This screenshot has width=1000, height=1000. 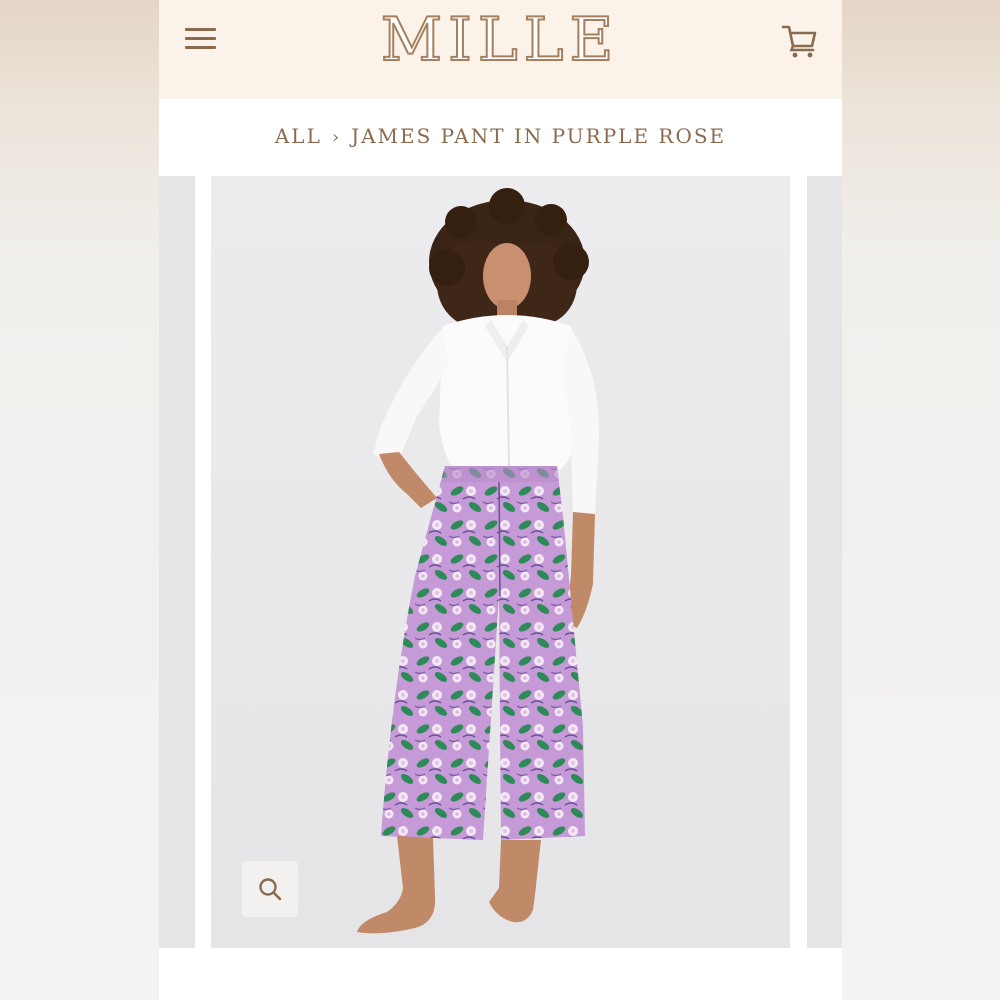 What do you see at coordinates (298, 136) in the screenshot?
I see `breadcrumb-link-all: ALL` at bounding box center [298, 136].